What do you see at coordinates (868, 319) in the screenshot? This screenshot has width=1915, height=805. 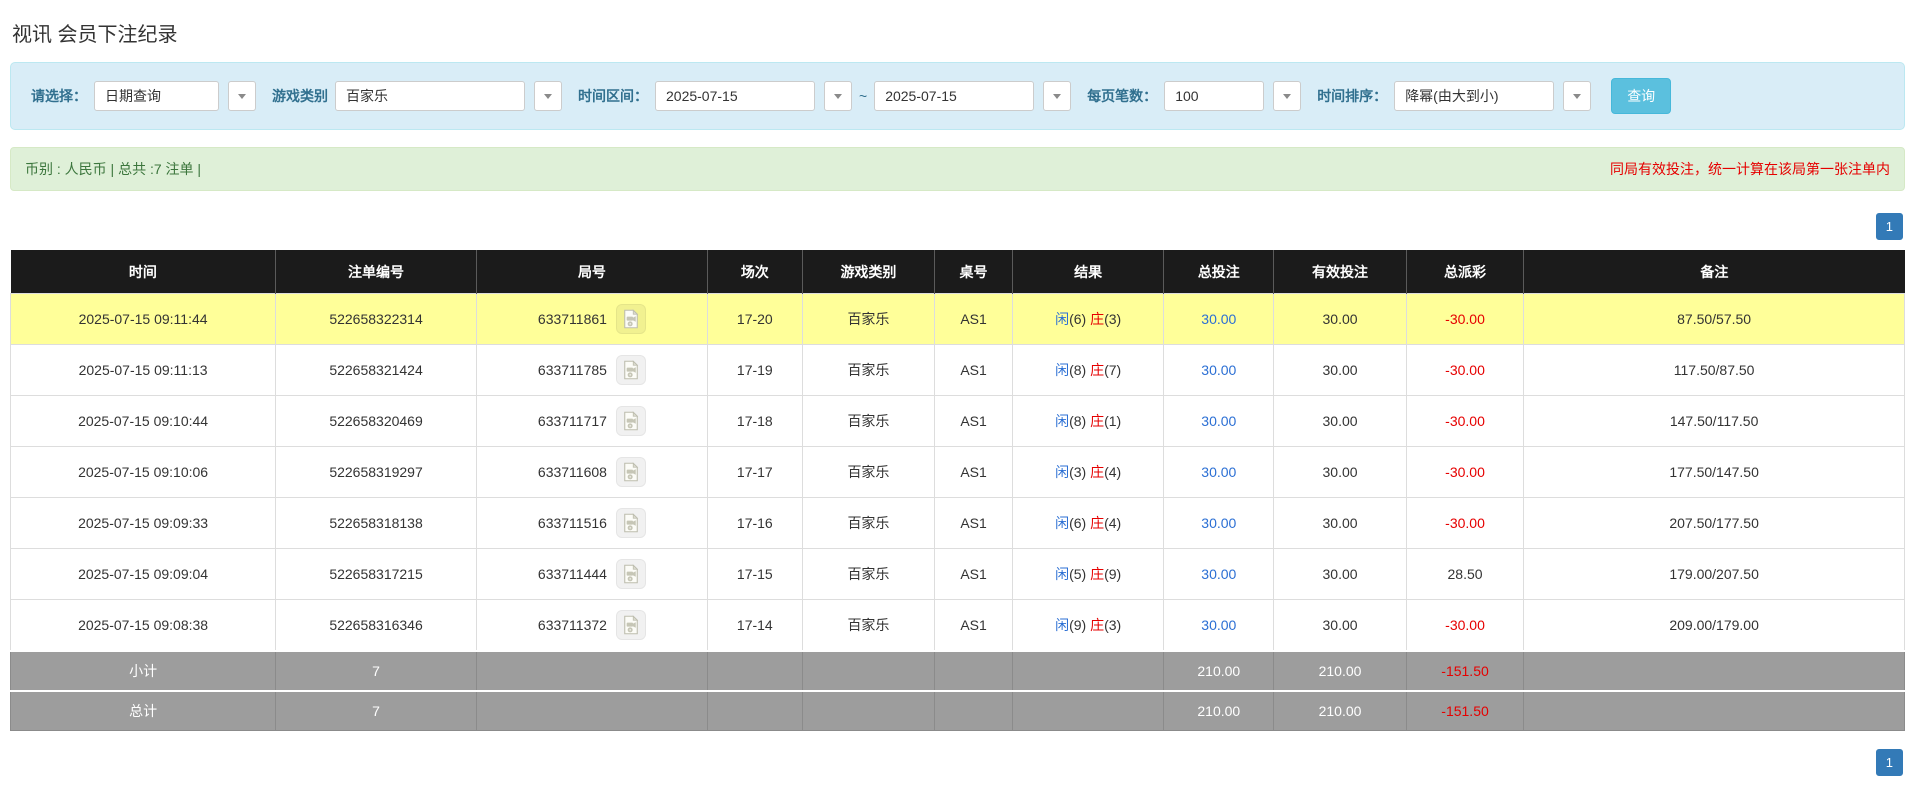 I see `cell-game: 百家乐` at bounding box center [868, 319].